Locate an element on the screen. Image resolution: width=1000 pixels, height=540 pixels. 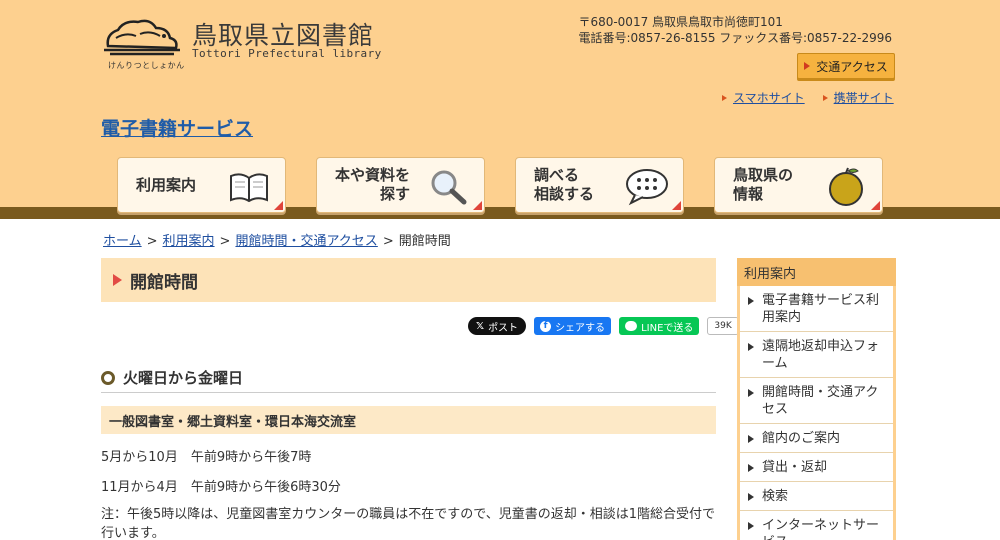
sidebar-item-label: 電子書籍サービス利用案内 is located at coordinates (821, 309).